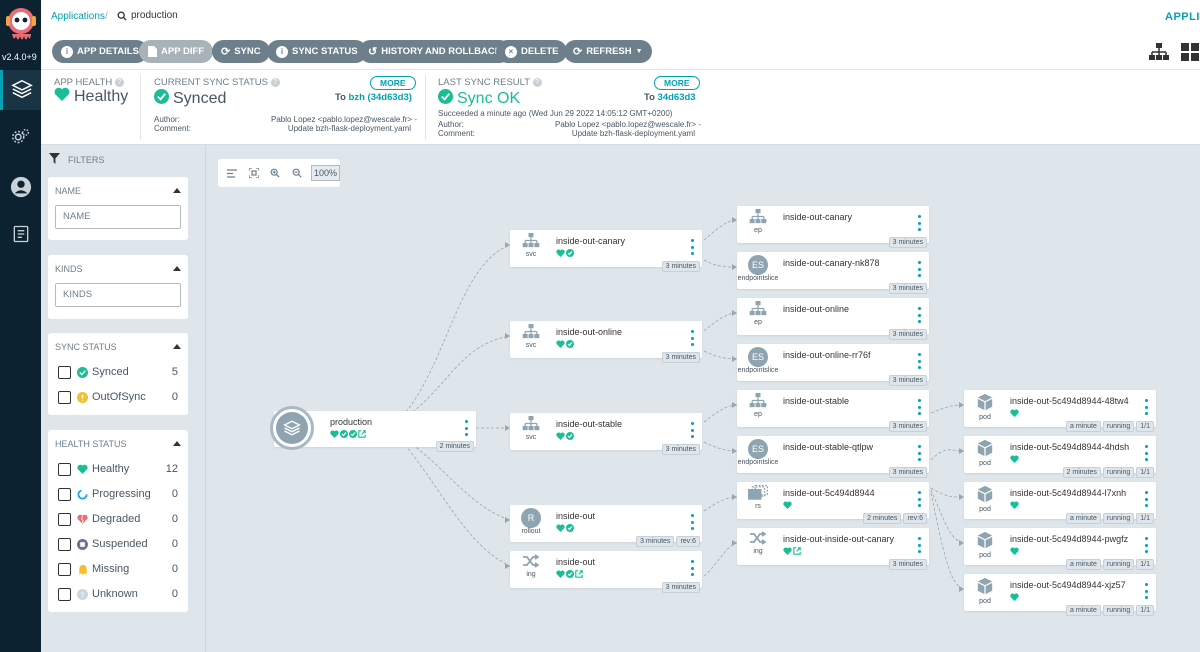 The height and width of the screenshot is (652, 1200). I want to click on tree-node-svc-inside-out-stable: svc inside-out-stable 3 minutes, so click(606, 434).